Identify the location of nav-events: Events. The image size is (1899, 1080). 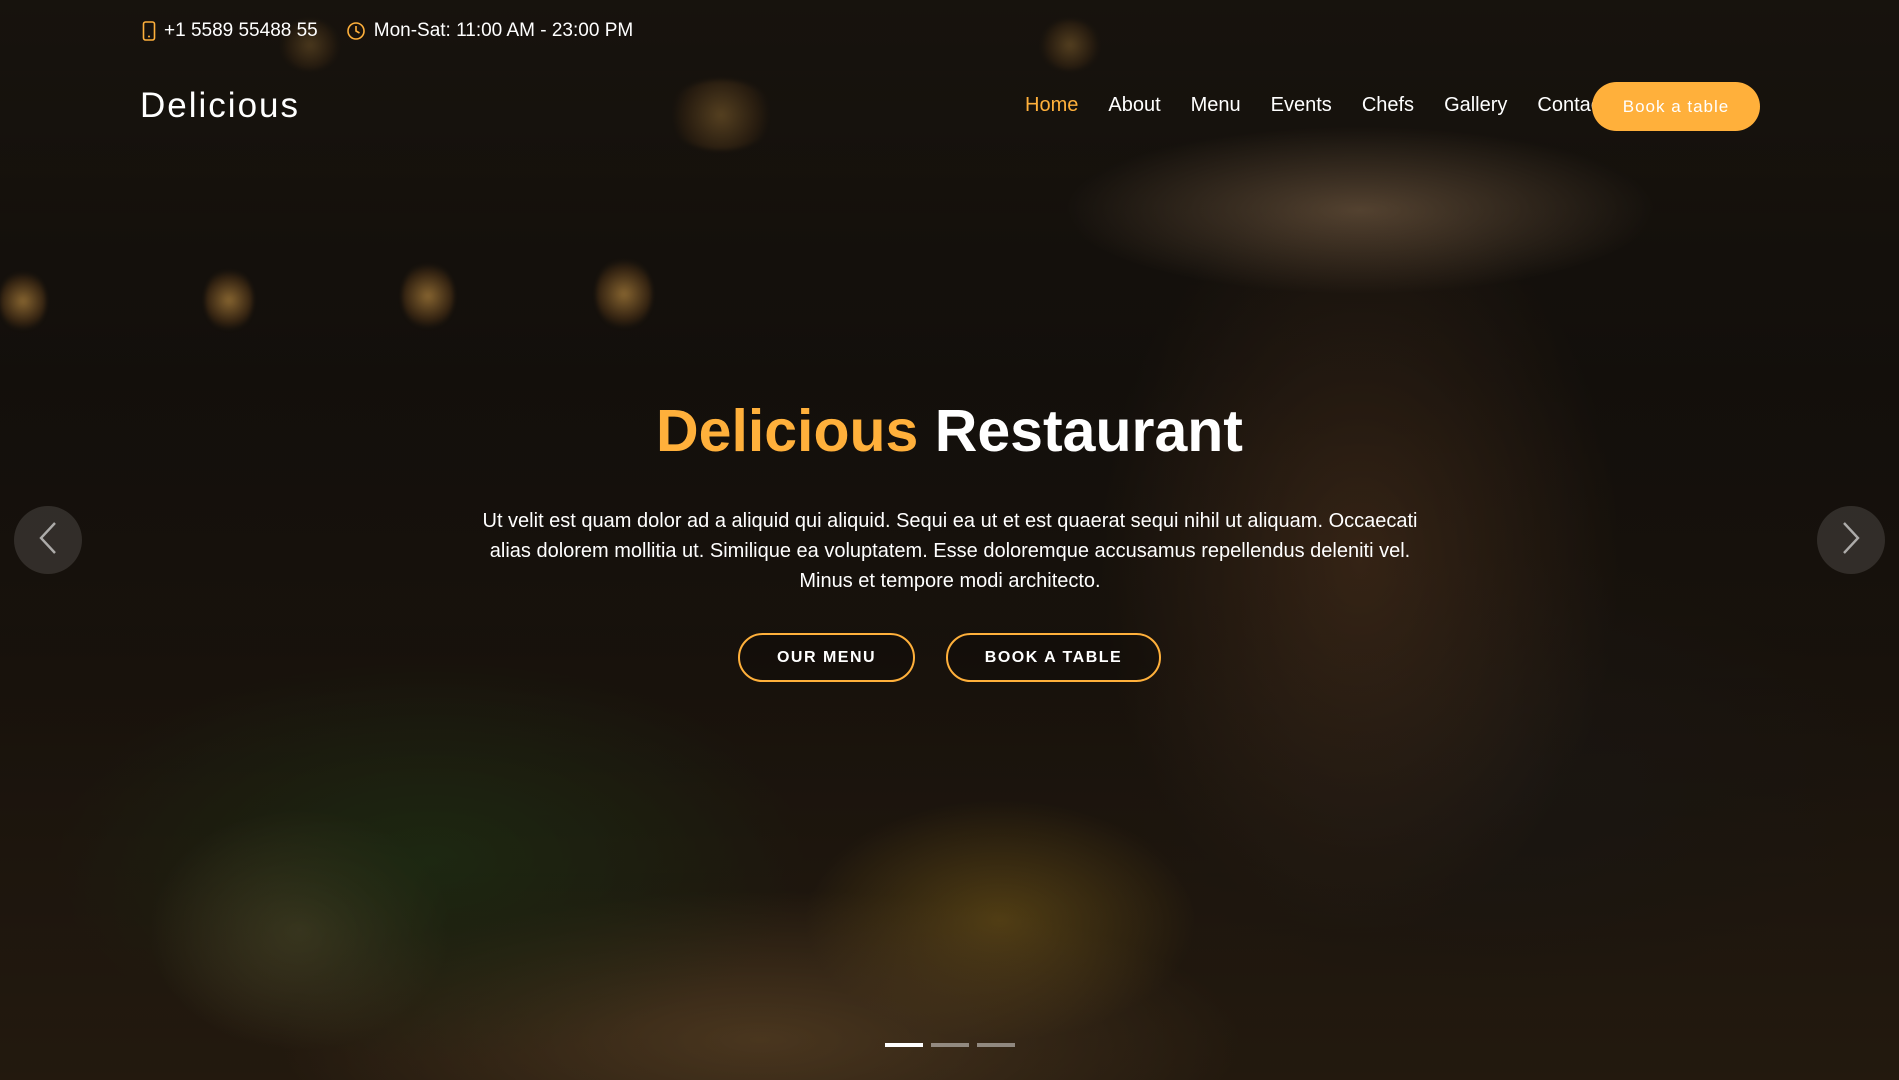
(1301, 105).